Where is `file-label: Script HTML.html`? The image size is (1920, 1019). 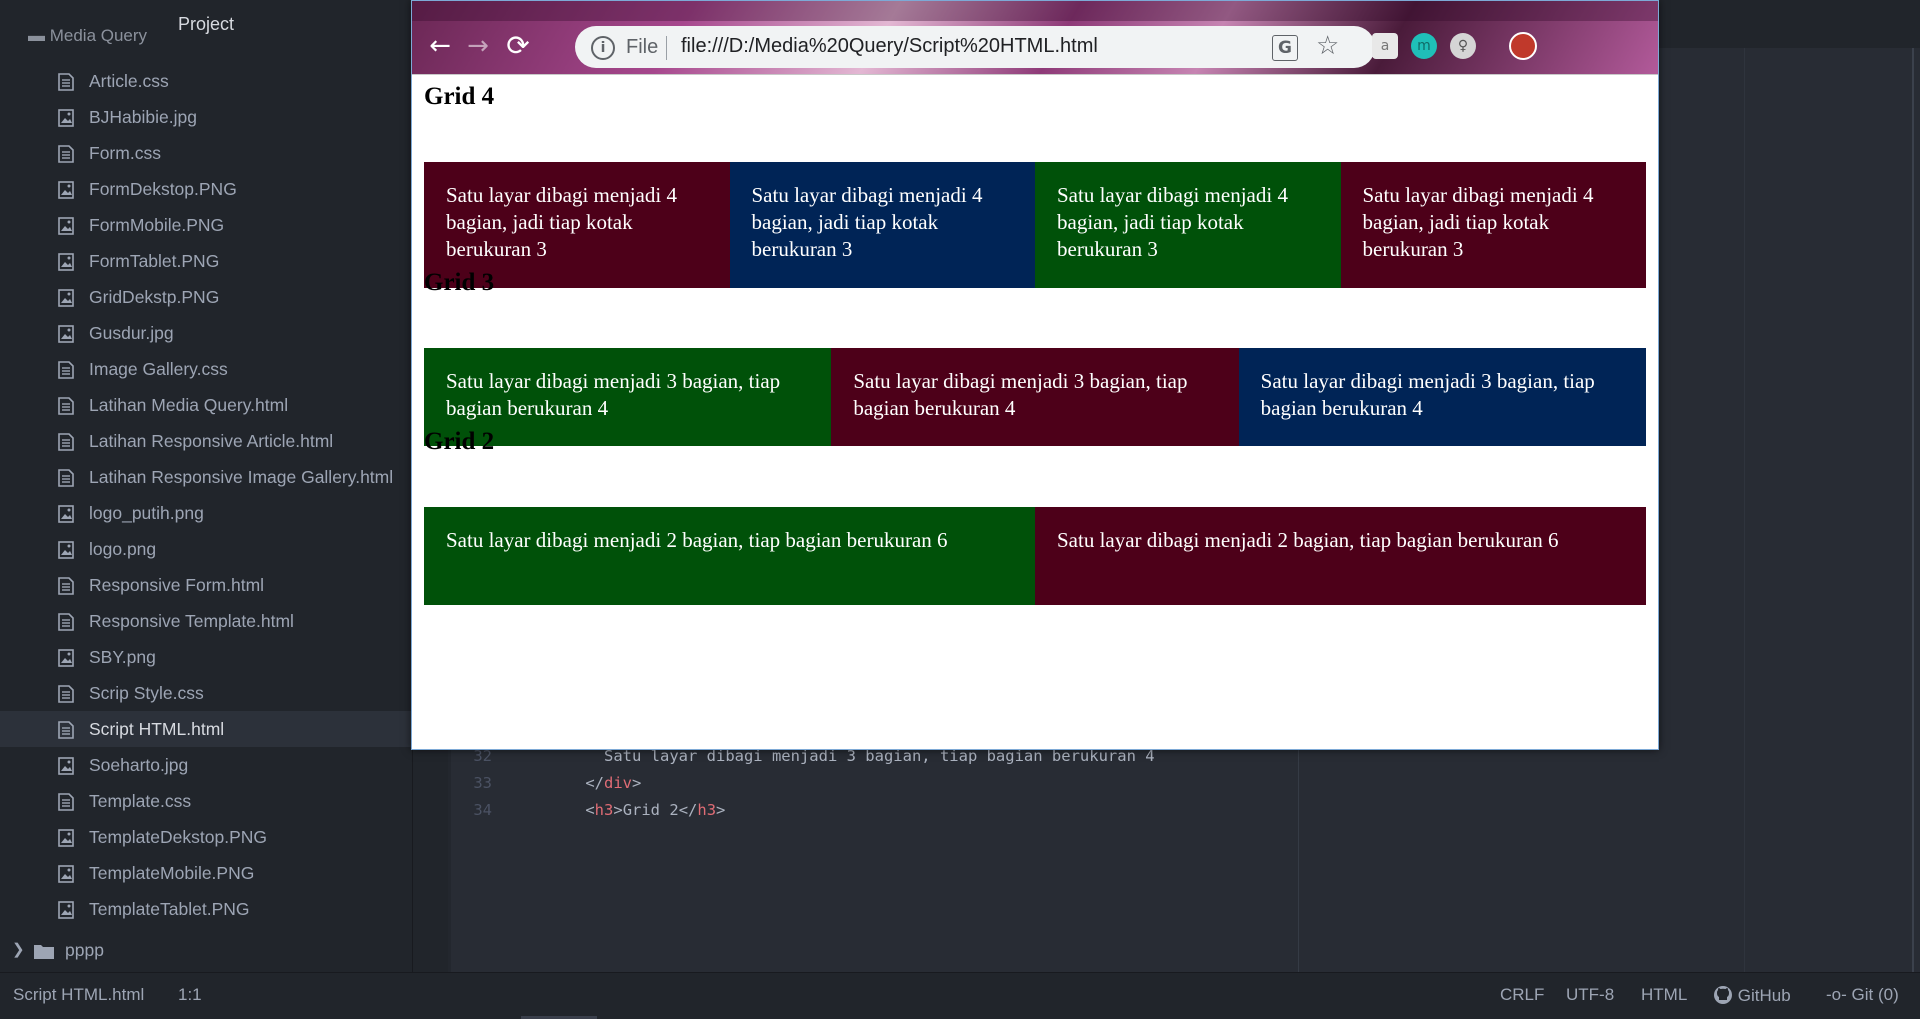
file-label: Script HTML.html is located at coordinates (157, 729).